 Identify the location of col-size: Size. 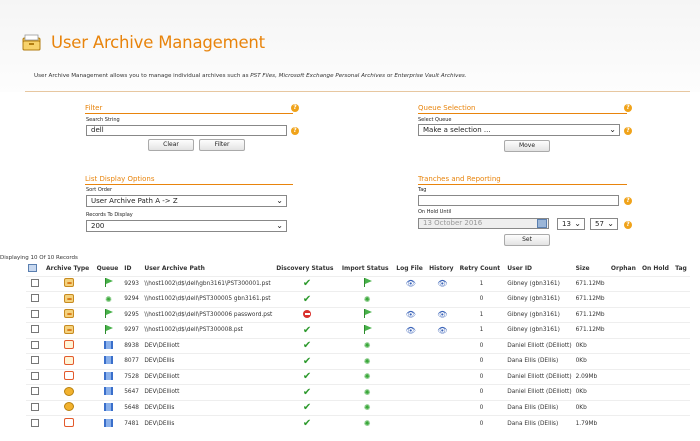
(591, 269).